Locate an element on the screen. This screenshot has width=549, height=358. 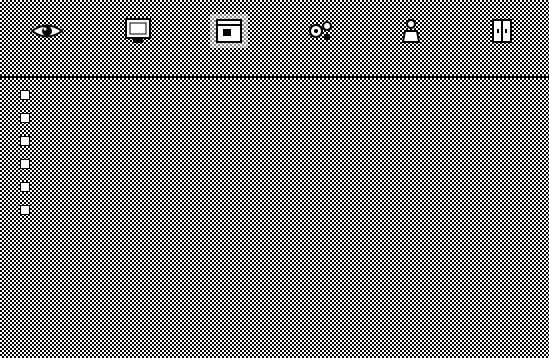
person-icon is located at coordinates (411, 31).